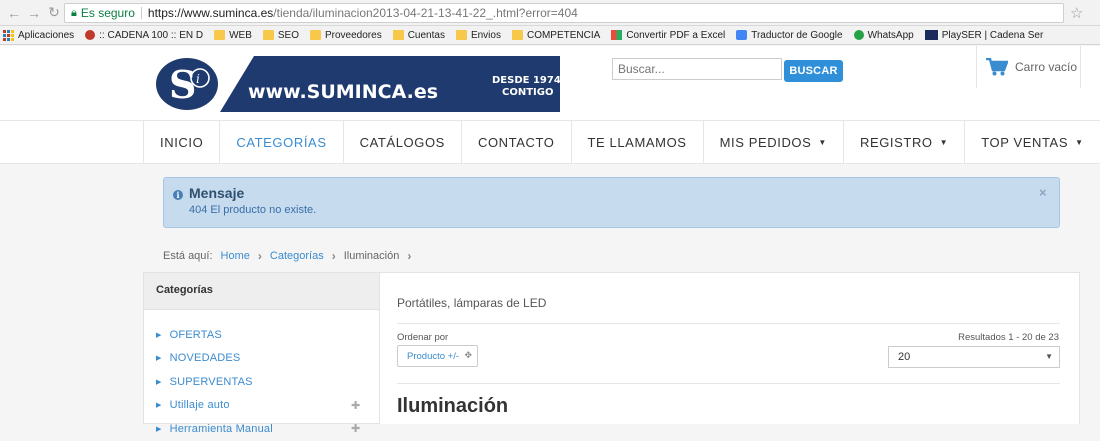 Image resolution: width=1100 pixels, height=441 pixels. I want to click on category-label: Utillaje auto, so click(199, 405).